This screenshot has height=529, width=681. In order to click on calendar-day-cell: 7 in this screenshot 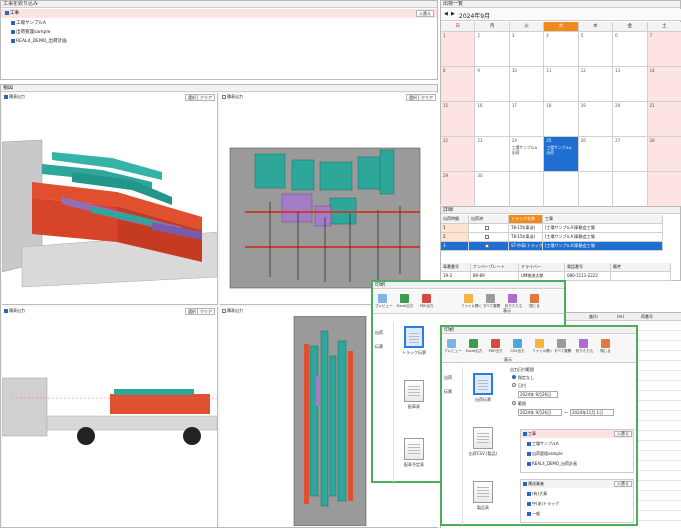, I will do `click(664, 49)`.